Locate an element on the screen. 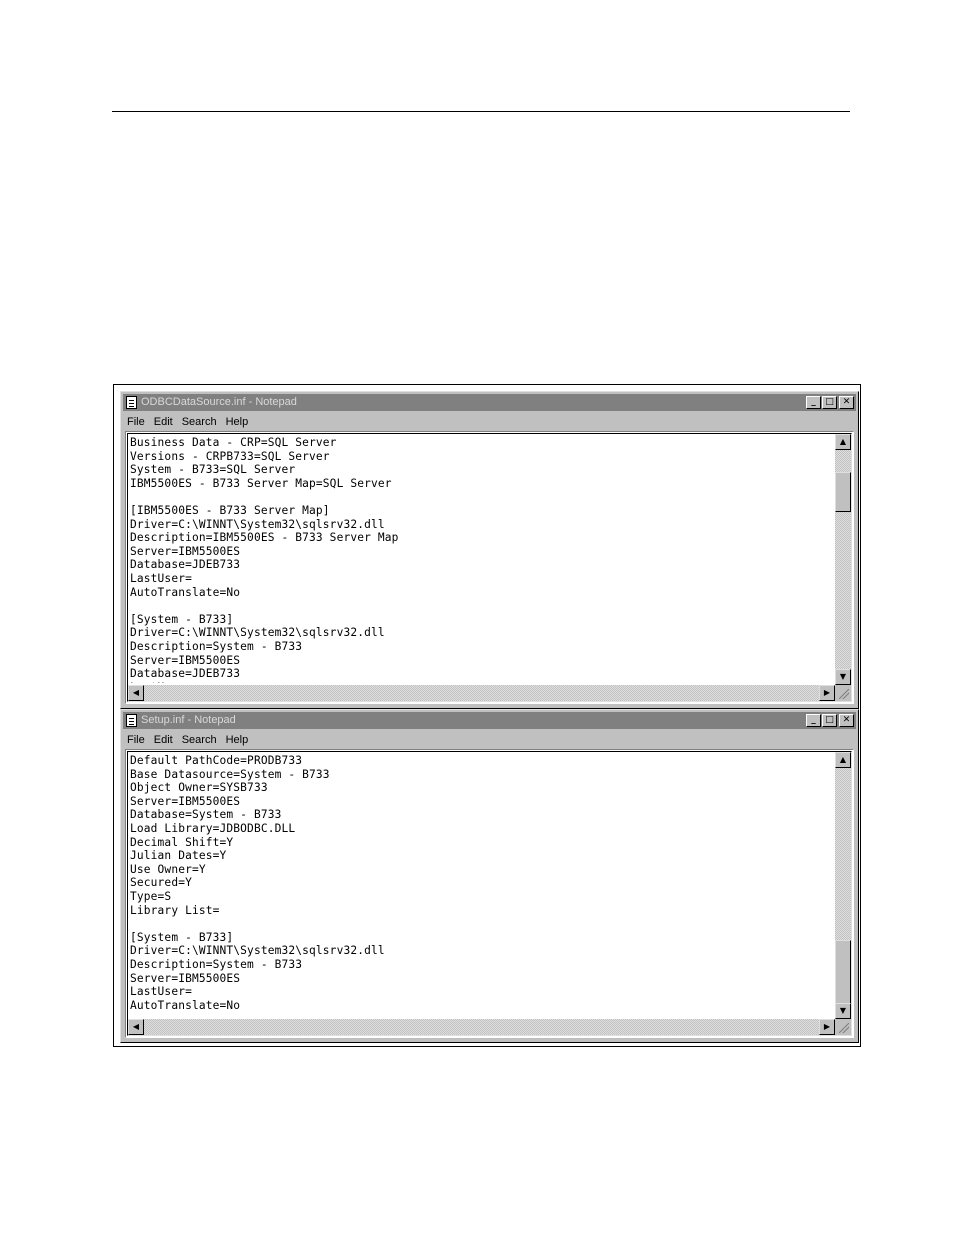  text-line: Load Library=JDBODBC.DLL is located at coordinates (213, 828).